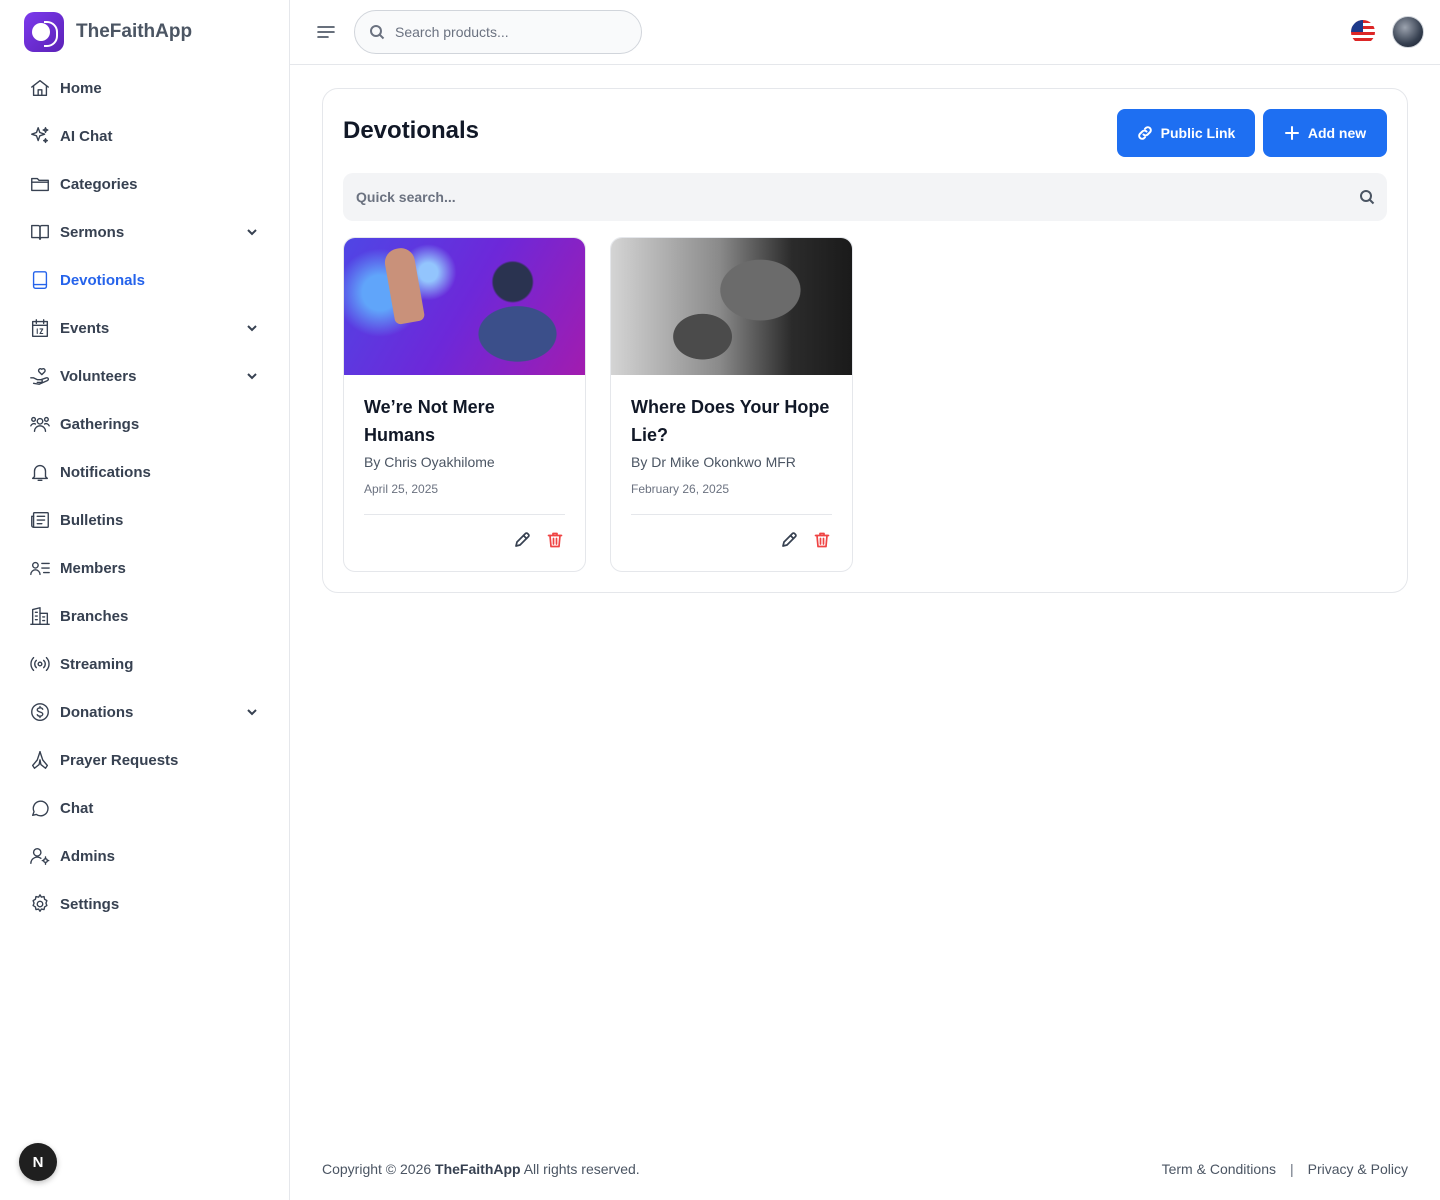 The image size is (1440, 1200). What do you see at coordinates (97, 712) in the screenshot?
I see `sidebar-item-label: Donations` at bounding box center [97, 712].